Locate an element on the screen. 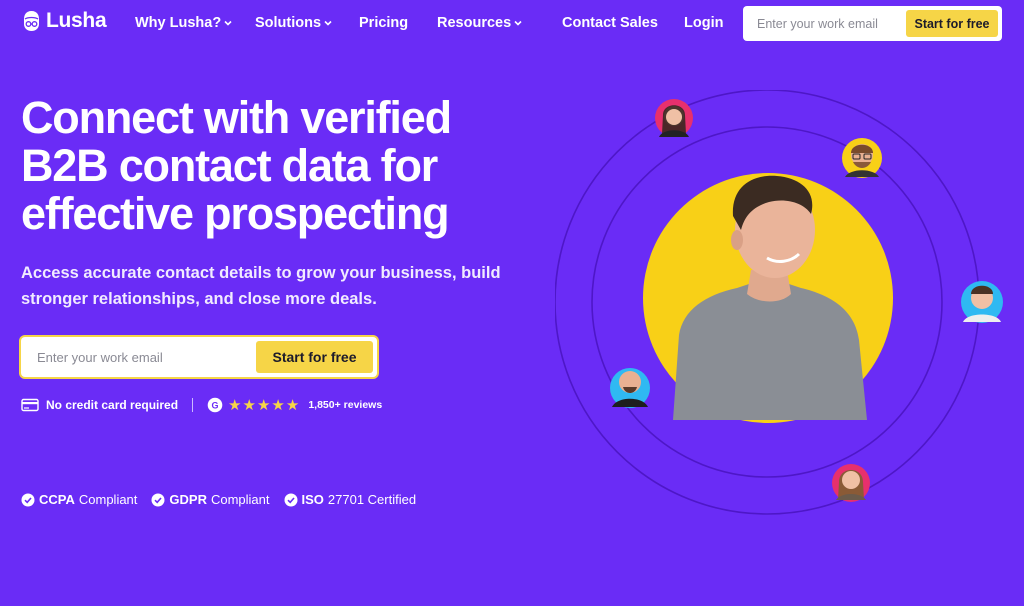  reviews-count: 1,850+ reviews is located at coordinates (345, 405).